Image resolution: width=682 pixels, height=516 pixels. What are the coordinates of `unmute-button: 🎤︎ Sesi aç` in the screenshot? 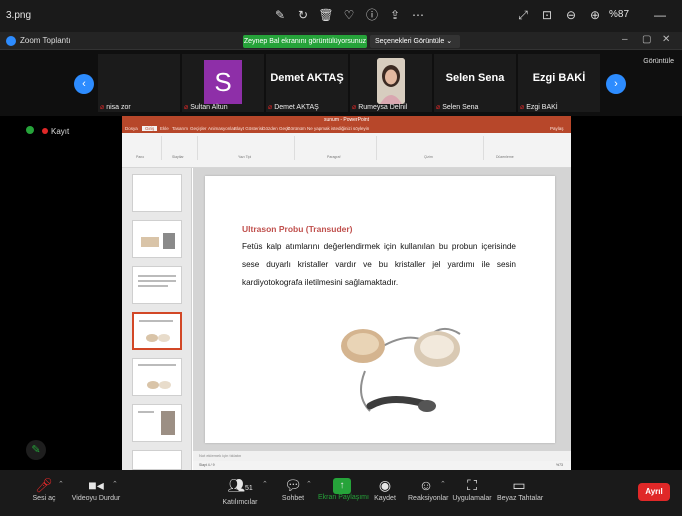 It's located at (44, 488).